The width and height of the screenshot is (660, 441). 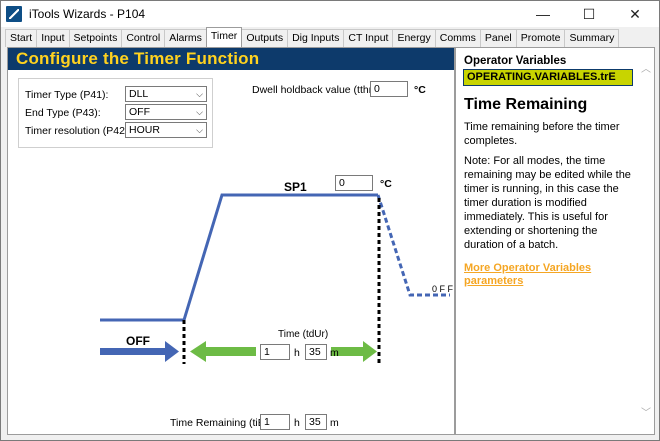 I want to click on dwell-holdback-label: Dwell holdback value (tthr):, so click(x=315, y=90).